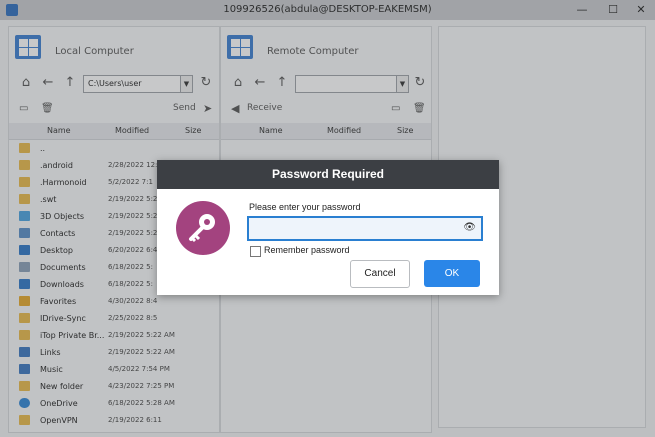 The width and height of the screenshot is (655, 437). Describe the element at coordinates (305, 207) in the screenshot. I see `password-prompt: Please enter your password` at that location.